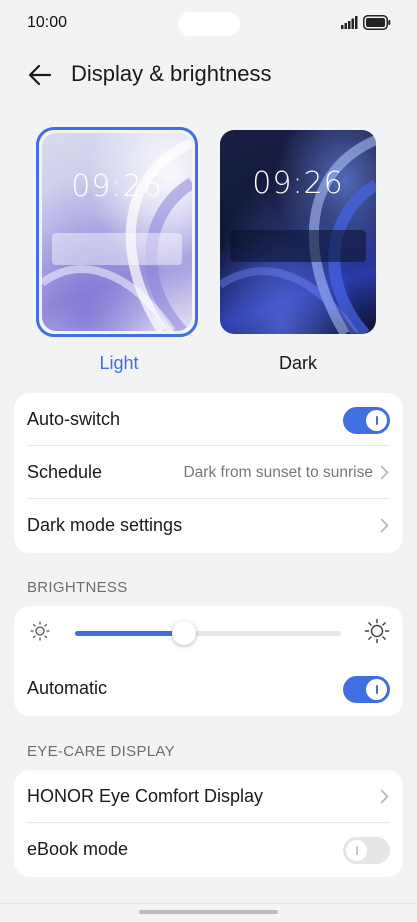 Image resolution: width=417 pixels, height=922 pixels. What do you see at coordinates (130, 633) in the screenshot?
I see `brightness-slider-fill` at bounding box center [130, 633].